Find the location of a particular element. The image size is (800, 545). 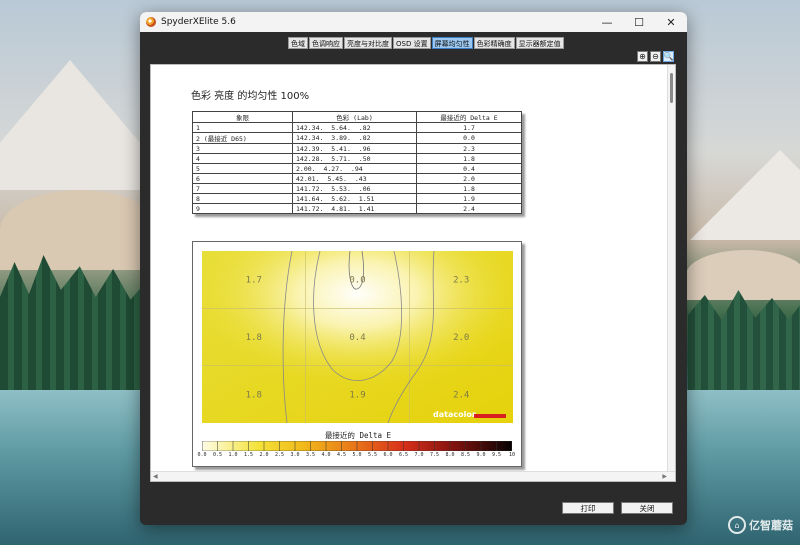

heatmap-cell-value: 0.4 is located at coordinates (357, 338).